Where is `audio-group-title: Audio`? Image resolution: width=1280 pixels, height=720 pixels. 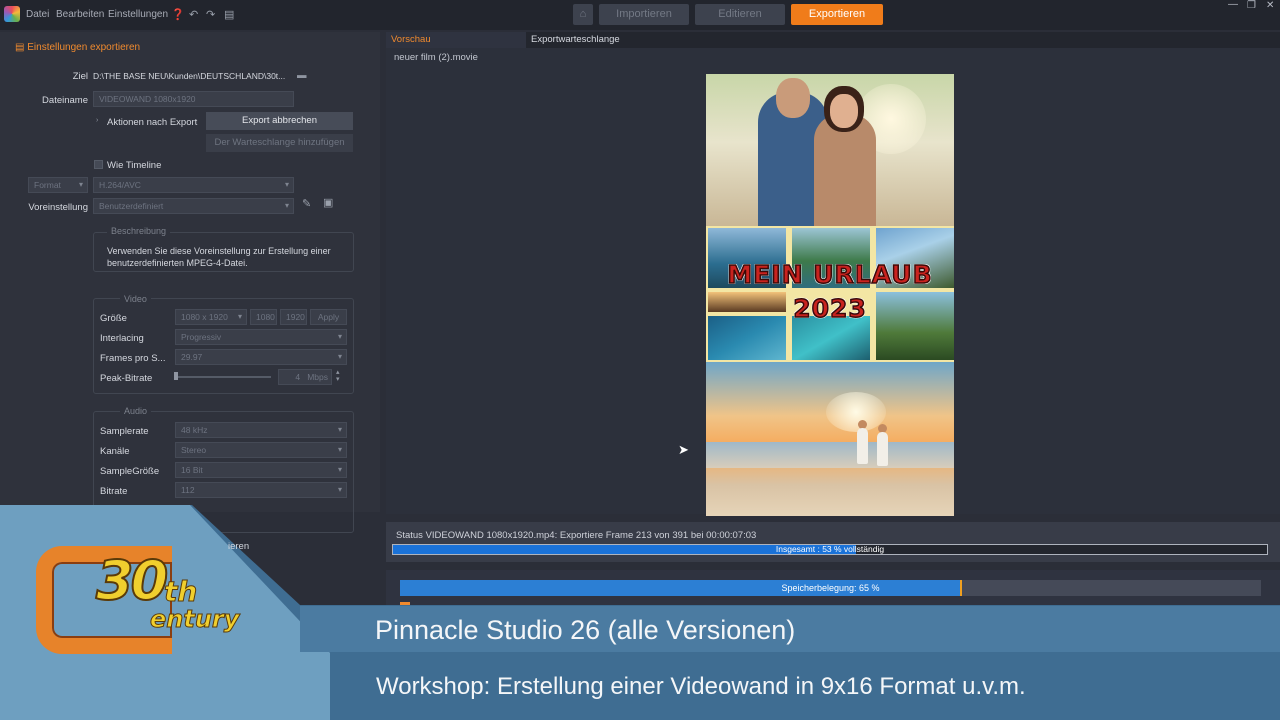
audio-group-title: Audio is located at coordinates (136, 411).